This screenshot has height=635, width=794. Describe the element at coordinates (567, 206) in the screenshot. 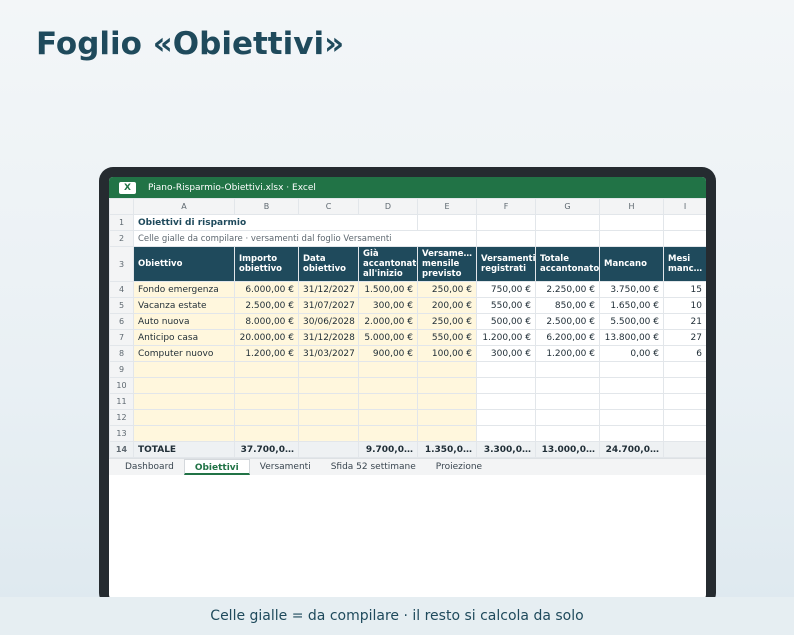

I see `column-header-g: G` at that location.